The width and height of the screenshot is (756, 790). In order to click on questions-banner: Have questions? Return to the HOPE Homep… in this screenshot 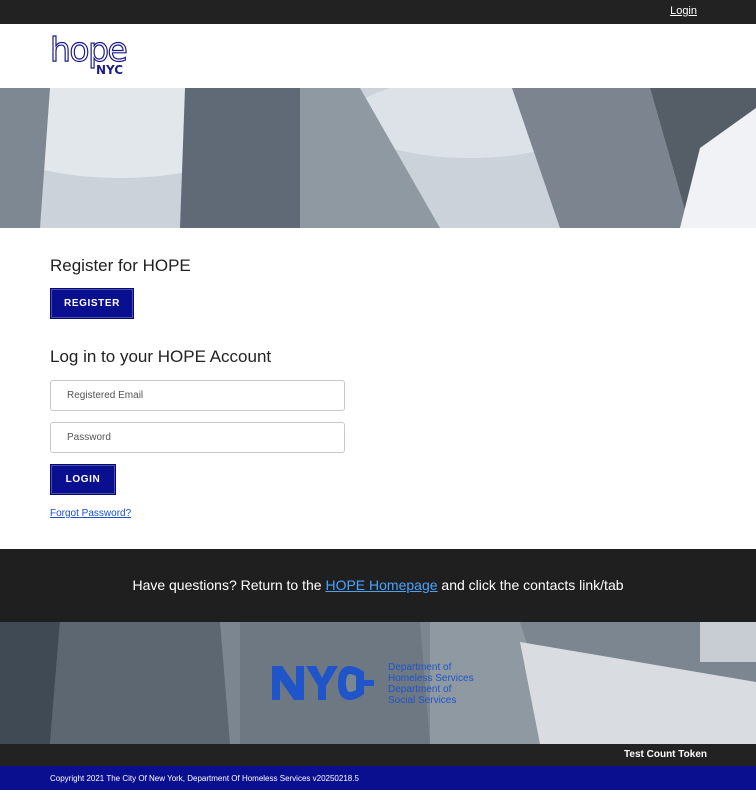, I will do `click(378, 585)`.